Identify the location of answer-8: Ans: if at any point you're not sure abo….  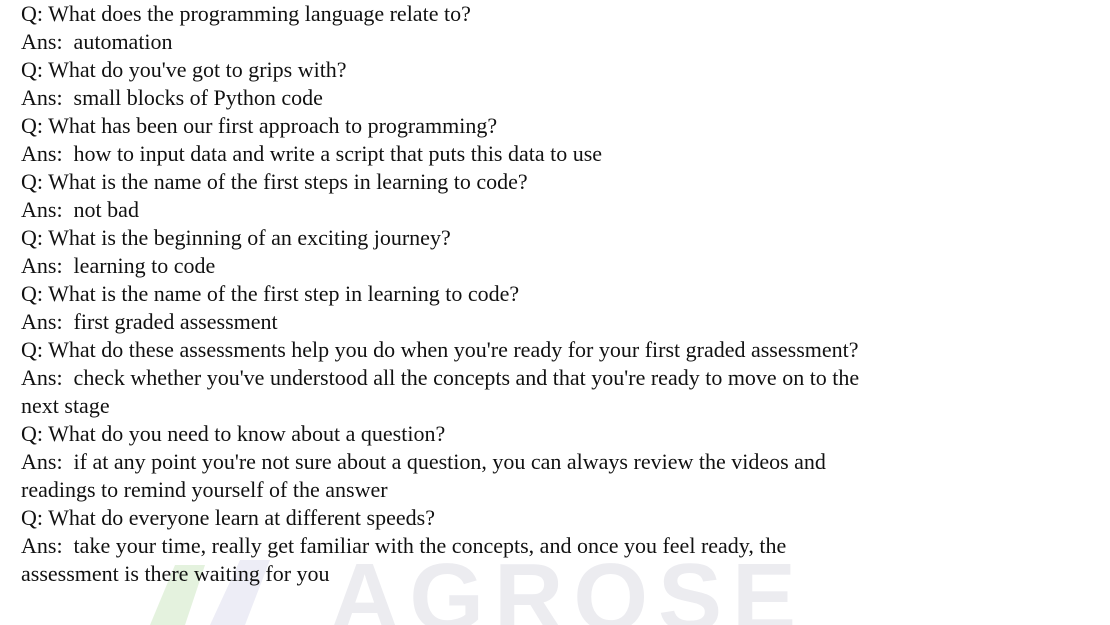
(423, 461).